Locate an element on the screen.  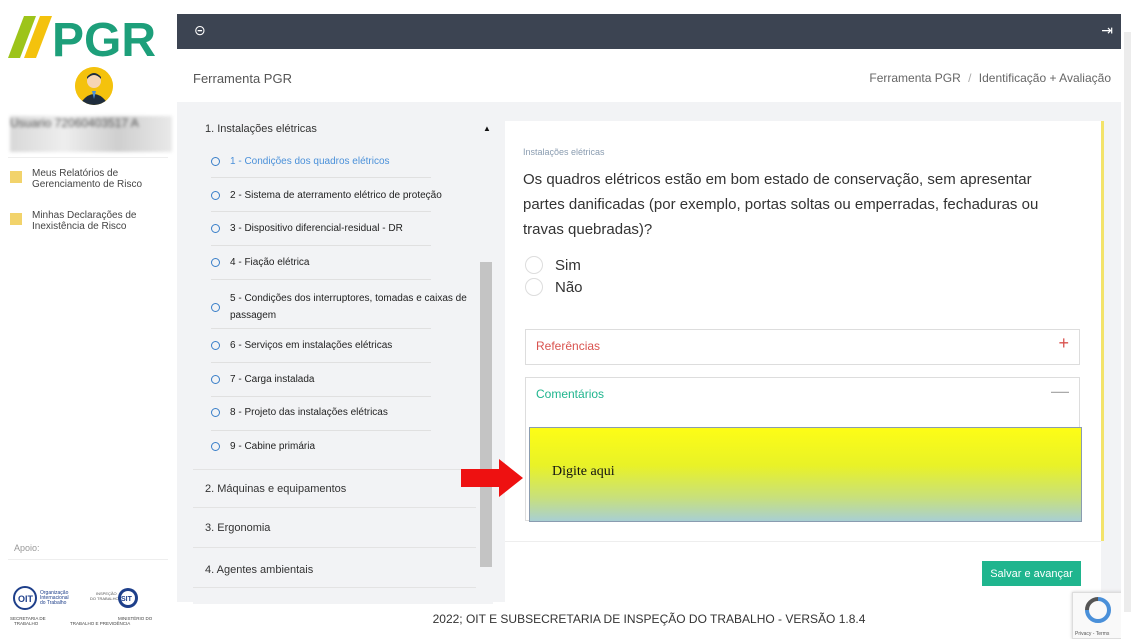
breadcrumb-root: Ferramenta PGR is located at coordinates (914, 78).